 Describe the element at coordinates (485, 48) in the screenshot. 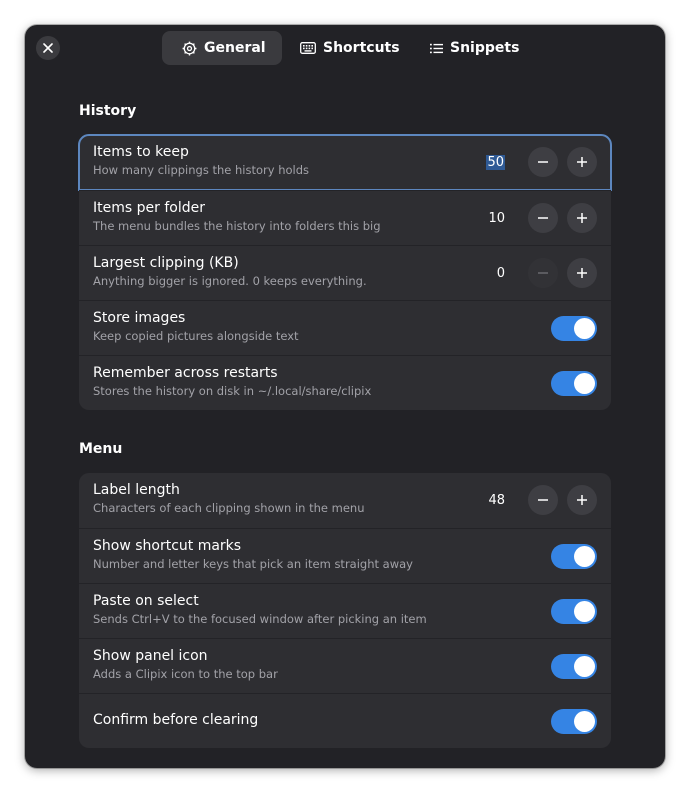

I see `tab-snippets-label: Snippets` at that location.